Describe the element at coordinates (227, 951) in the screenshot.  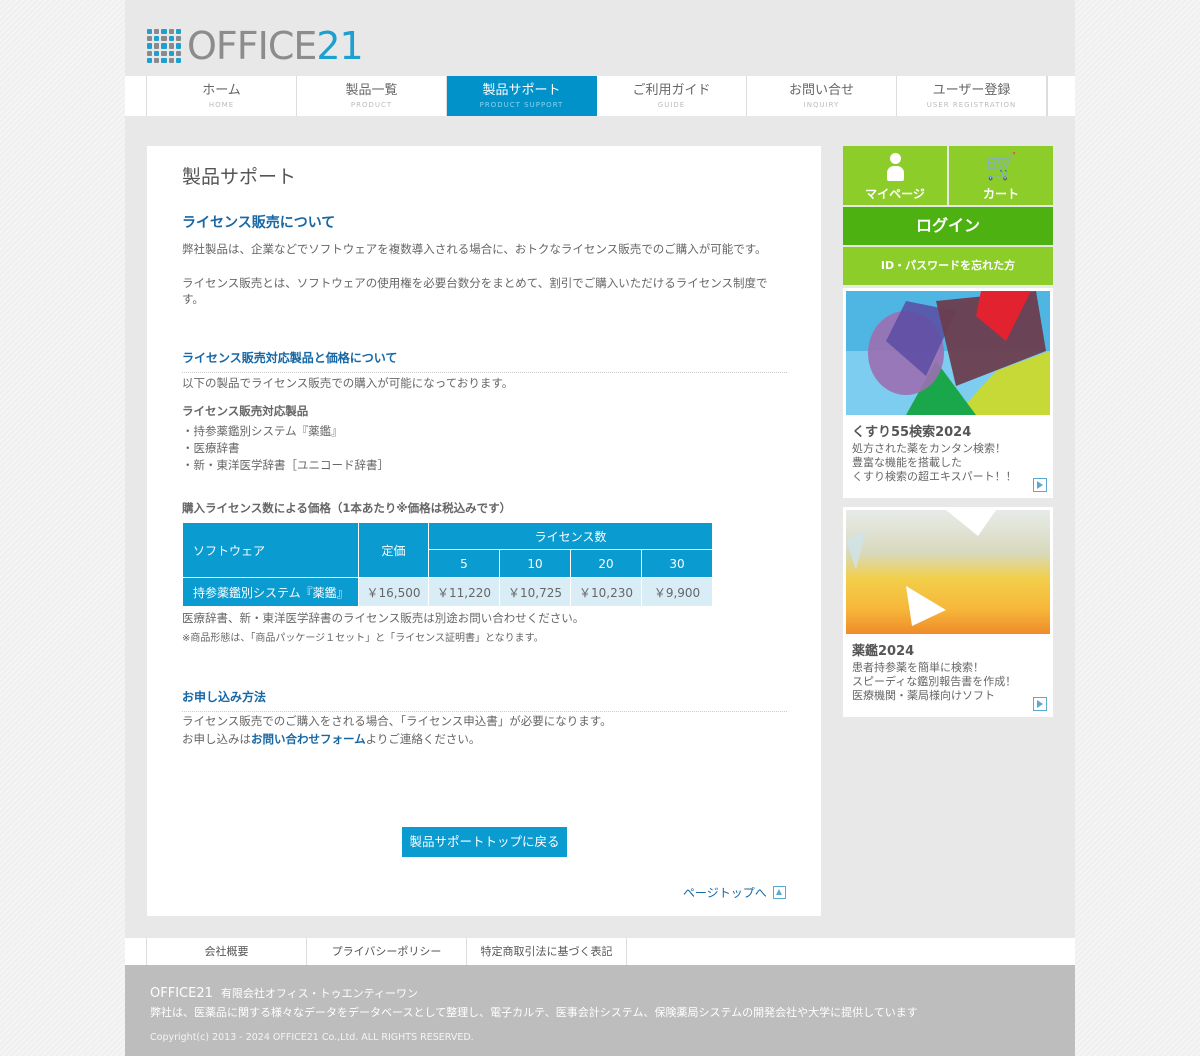
I see `footer-link-company: 会社概要` at that location.